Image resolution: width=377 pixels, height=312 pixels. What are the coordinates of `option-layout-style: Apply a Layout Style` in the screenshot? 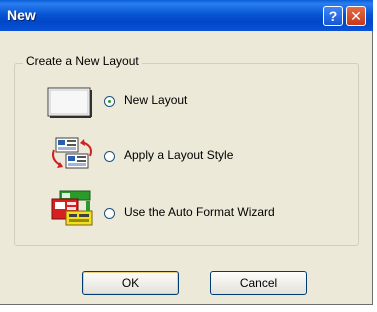 It's located at (185, 154).